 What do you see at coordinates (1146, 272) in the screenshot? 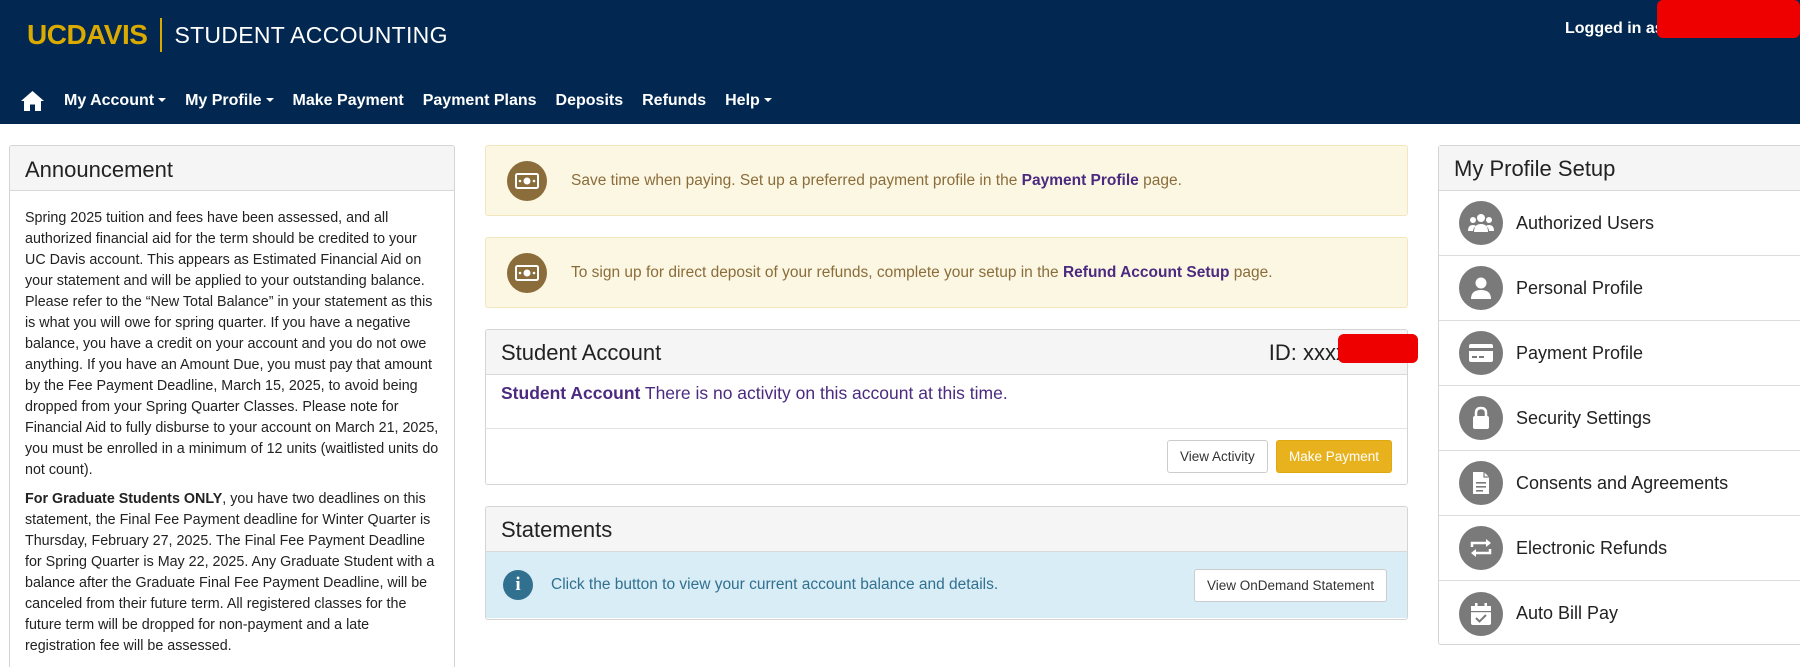
I see `refund-account-setup-link: Refund Account Setup` at bounding box center [1146, 272].